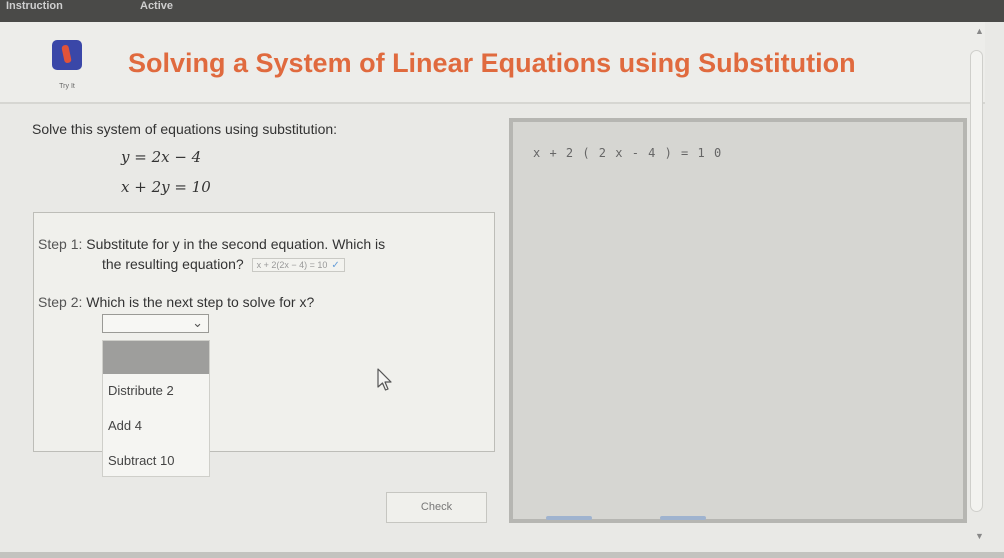 This screenshot has width=1004, height=558. What do you see at coordinates (67, 55) in the screenshot?
I see `try-it-logo-icon` at bounding box center [67, 55].